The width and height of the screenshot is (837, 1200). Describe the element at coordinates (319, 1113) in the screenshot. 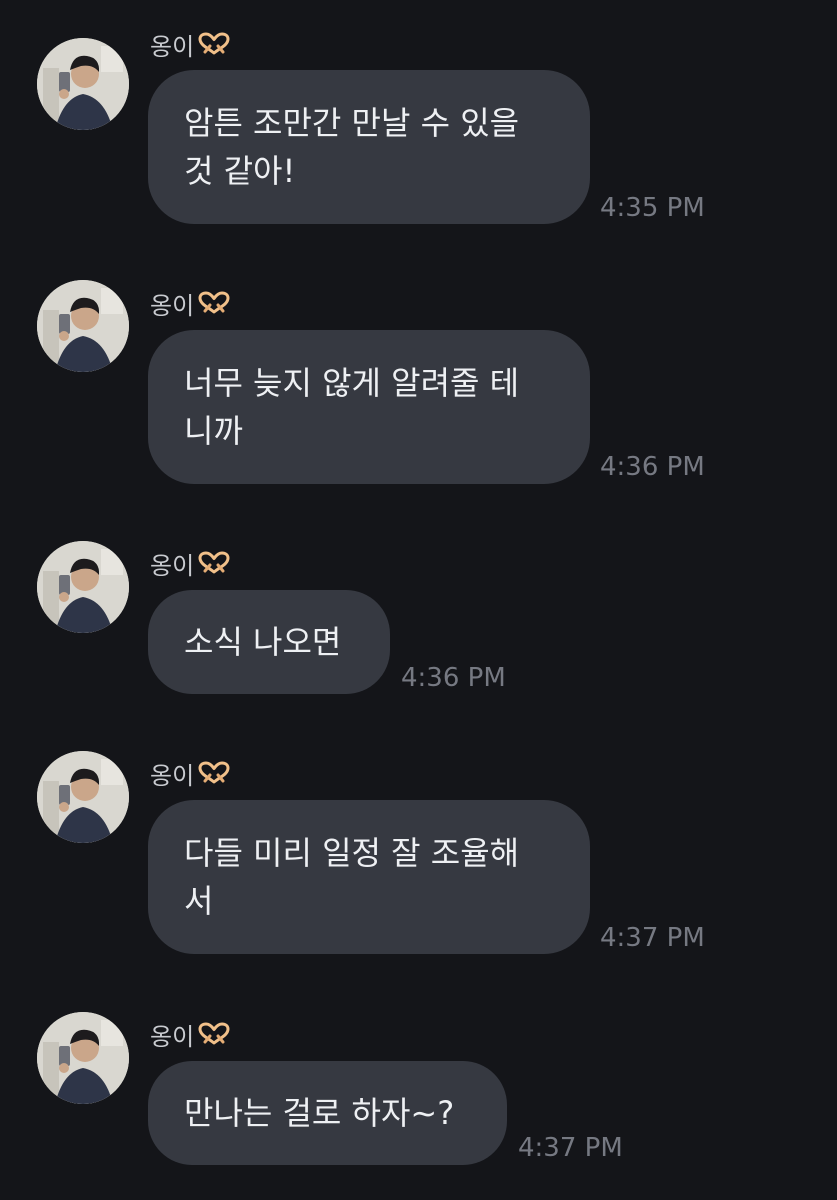

I see `message-text: 만나는 걸로 하자~?` at that location.